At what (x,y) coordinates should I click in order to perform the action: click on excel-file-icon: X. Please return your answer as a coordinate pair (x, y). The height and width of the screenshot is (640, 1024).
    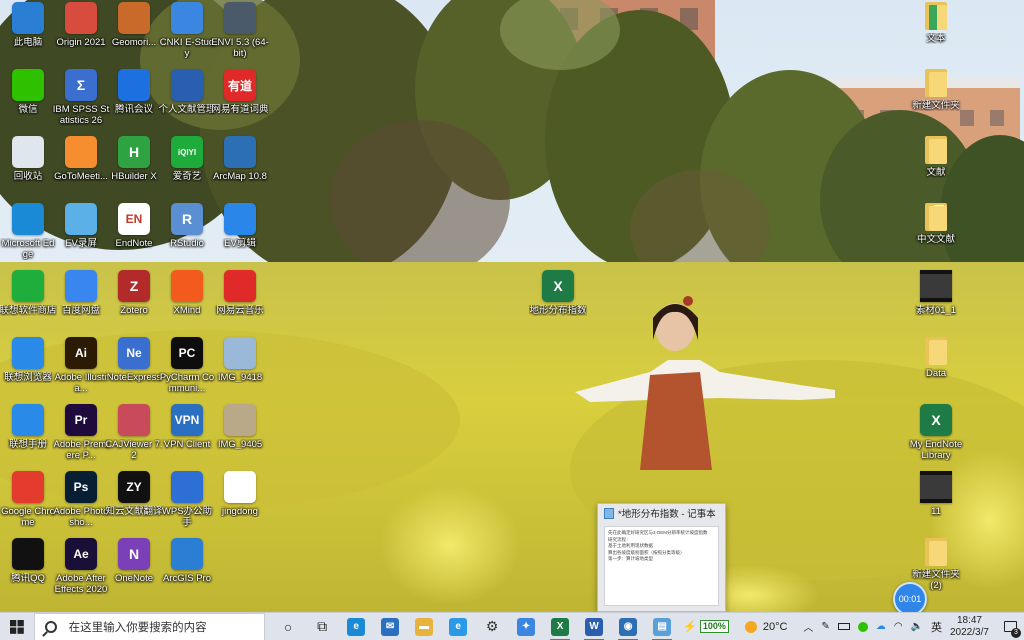
    Looking at the image, I should click on (558, 286).